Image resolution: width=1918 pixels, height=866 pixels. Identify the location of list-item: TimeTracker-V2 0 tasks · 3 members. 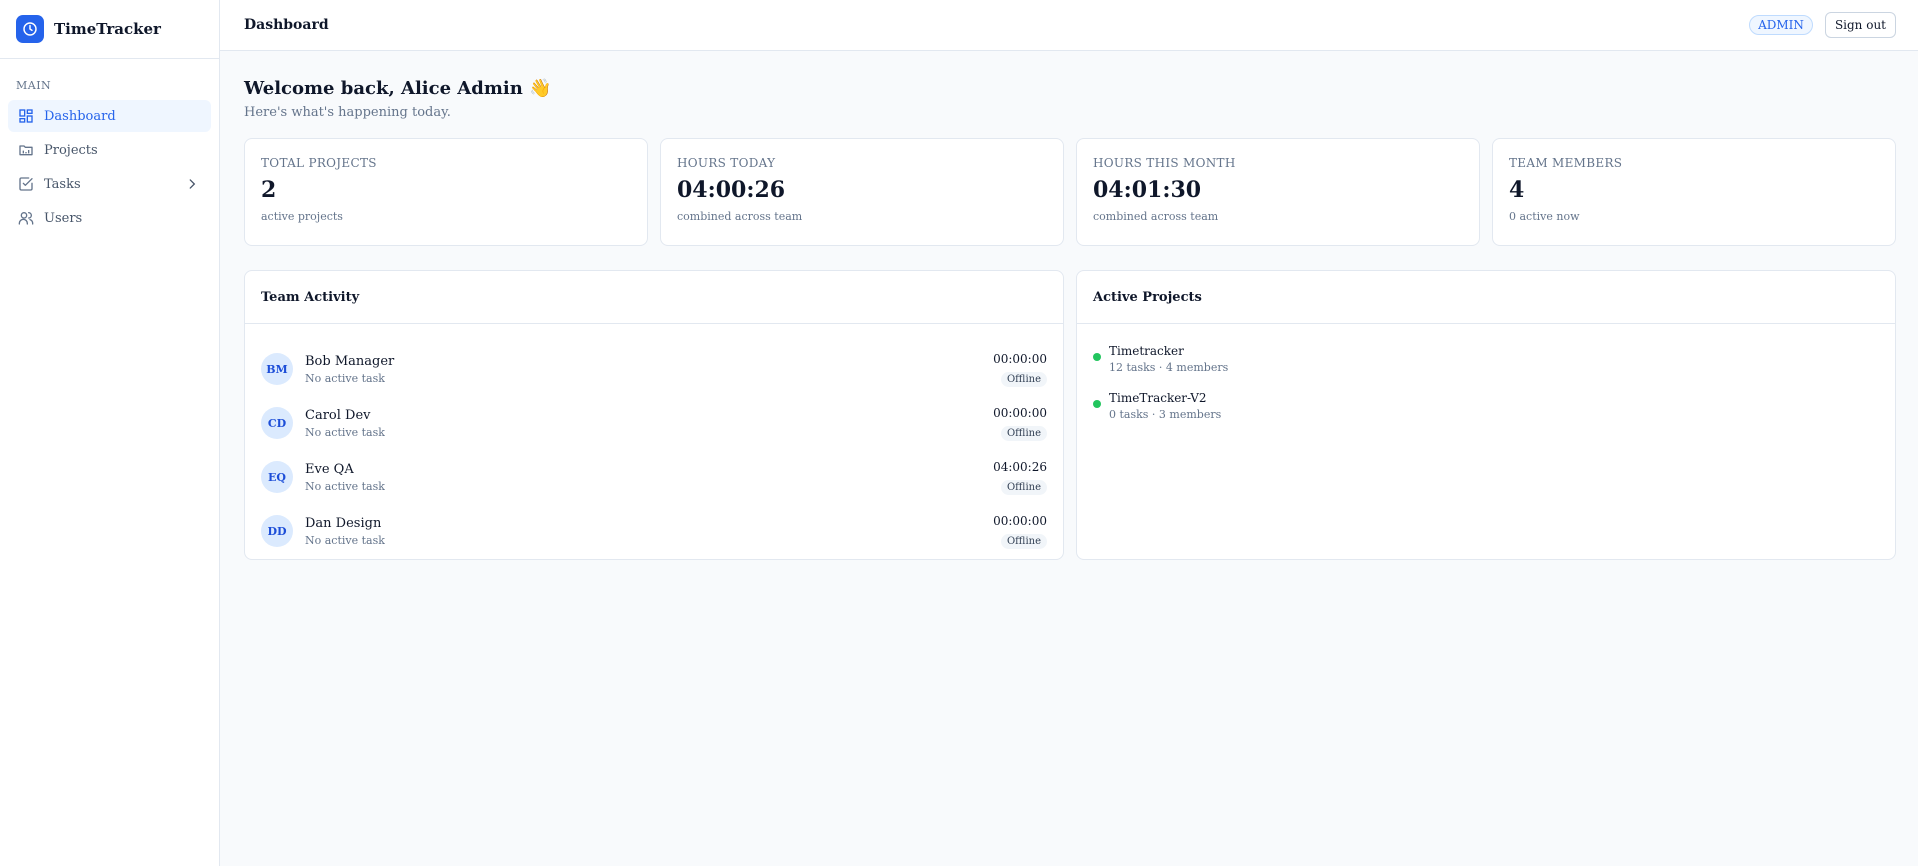
(1486, 414).